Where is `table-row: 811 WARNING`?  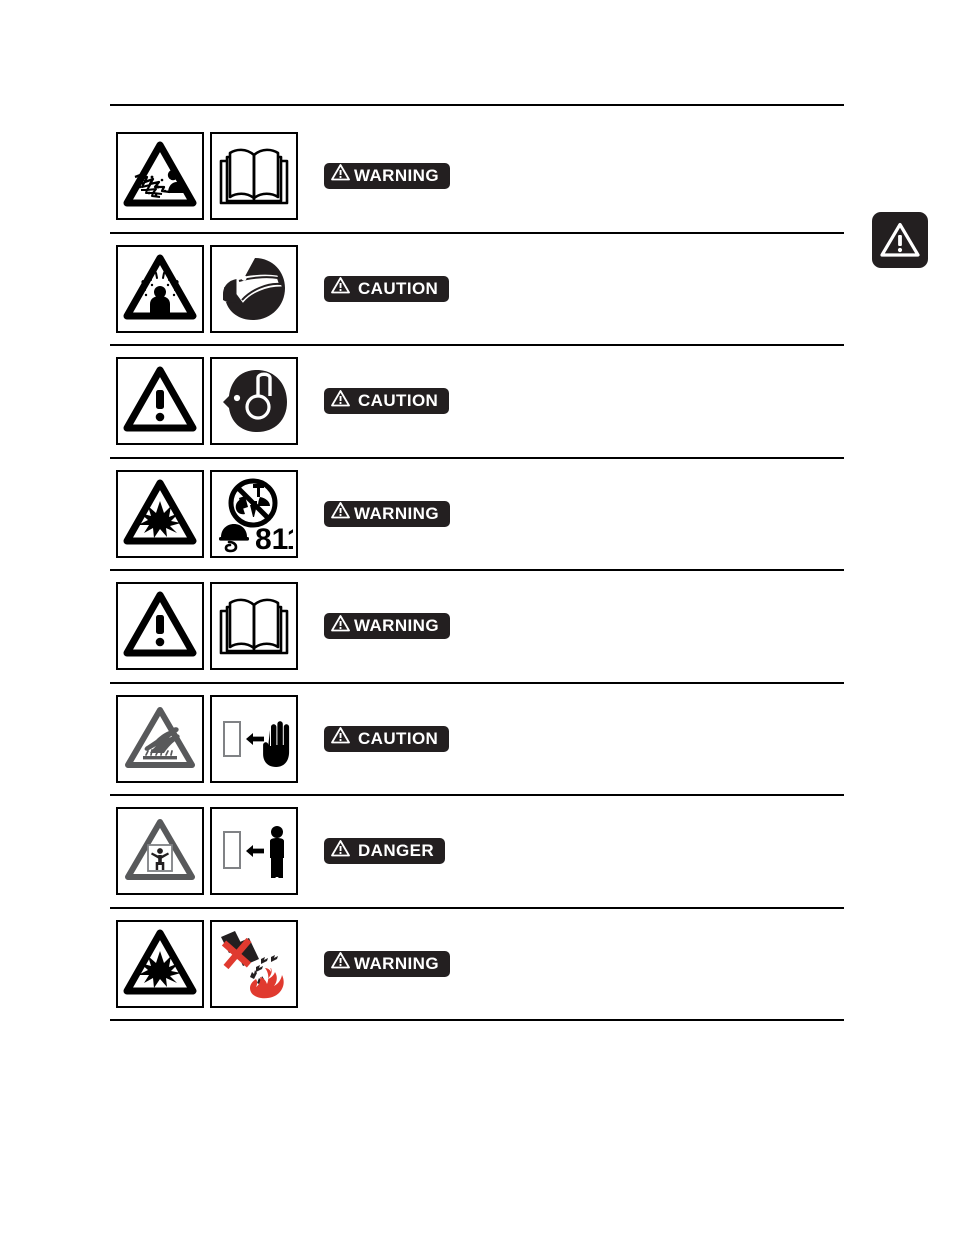
table-row: 811 WARNING is located at coordinates (477, 514).